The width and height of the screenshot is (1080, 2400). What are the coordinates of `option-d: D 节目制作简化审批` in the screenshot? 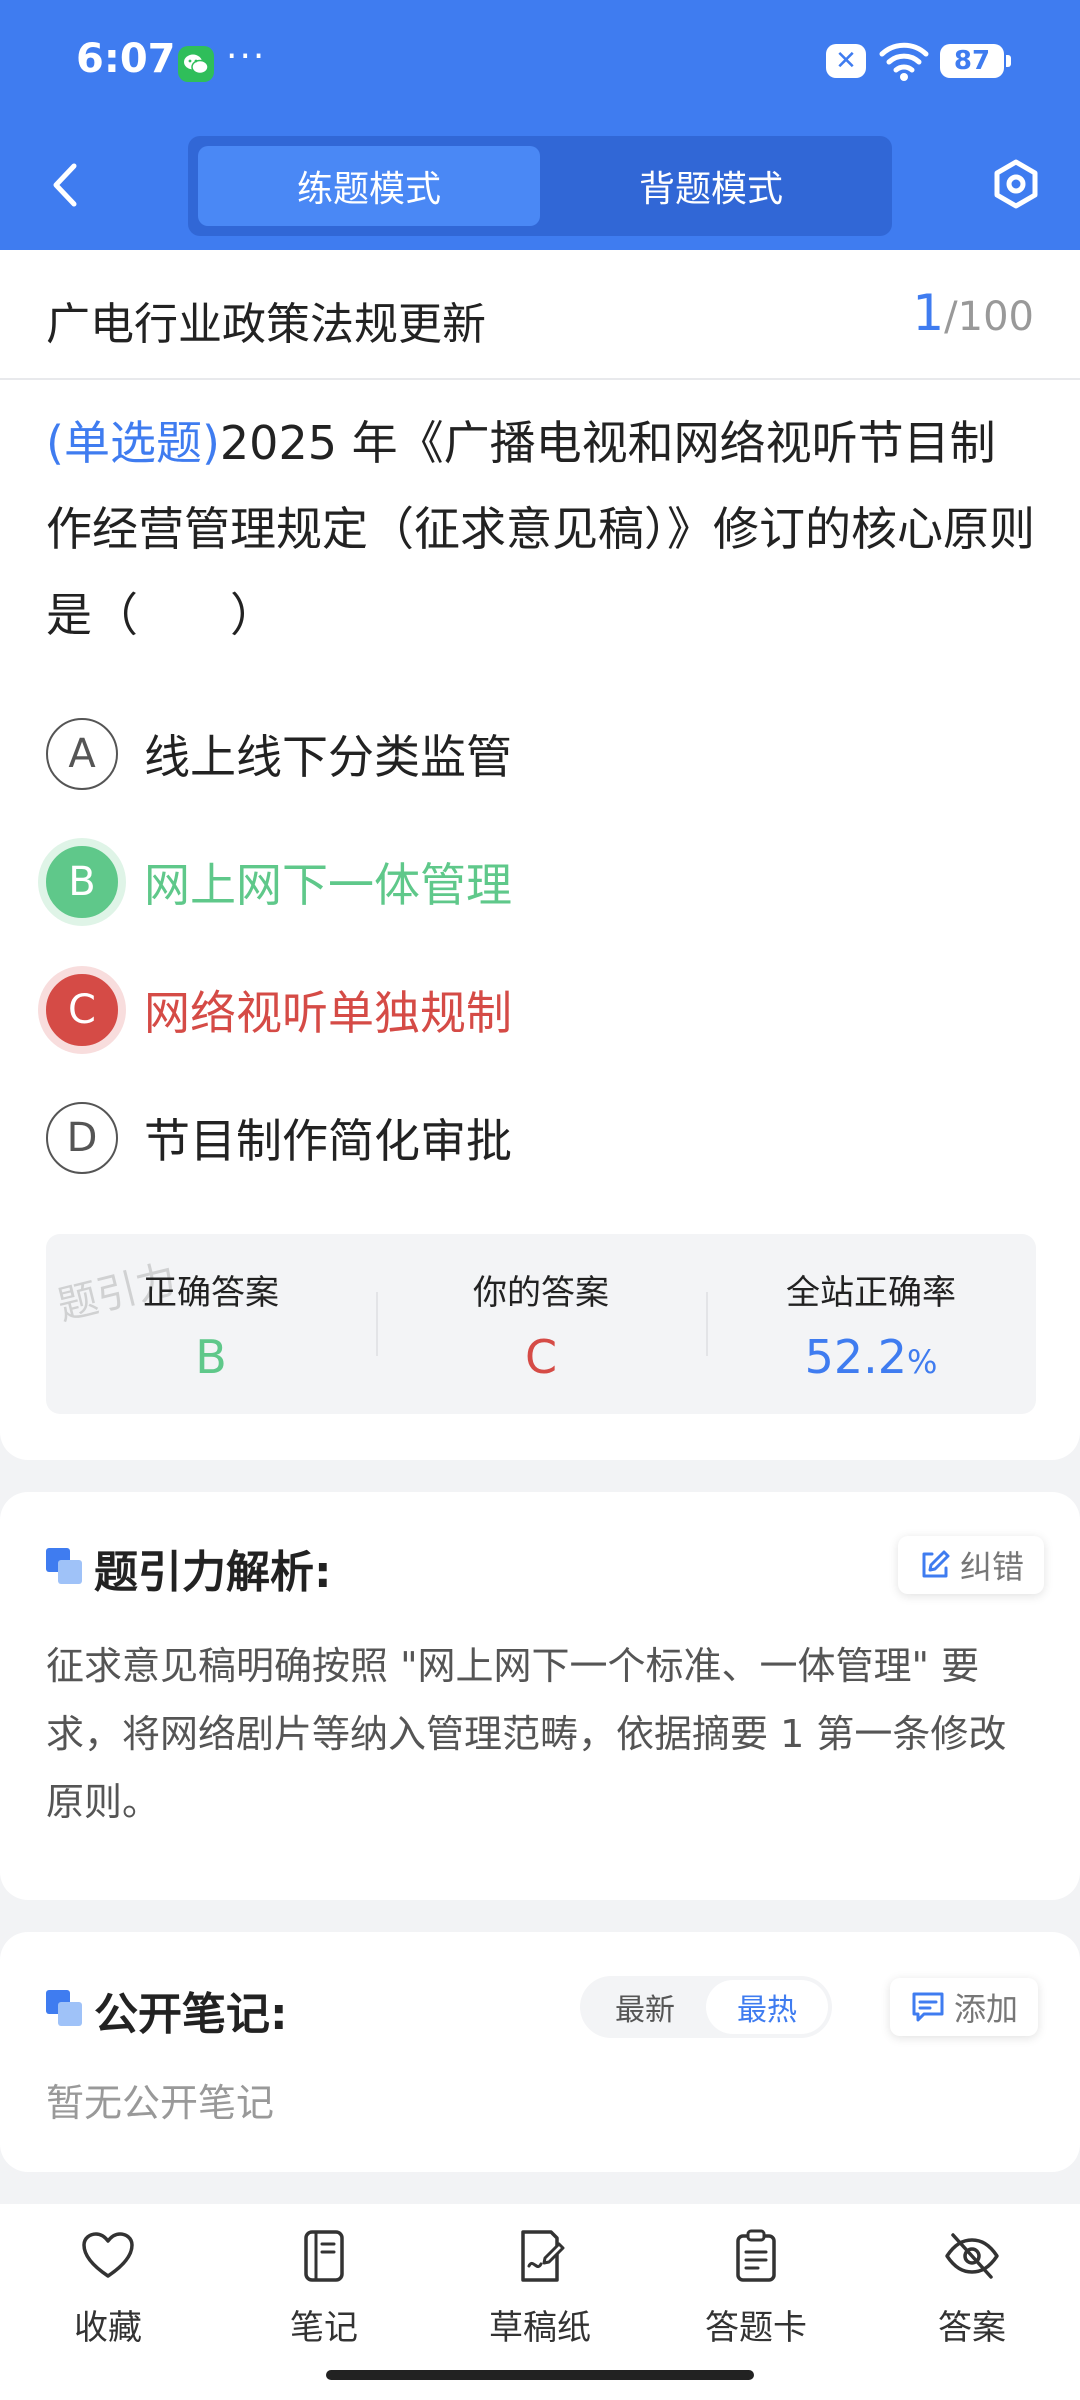 It's located at (541, 1138).